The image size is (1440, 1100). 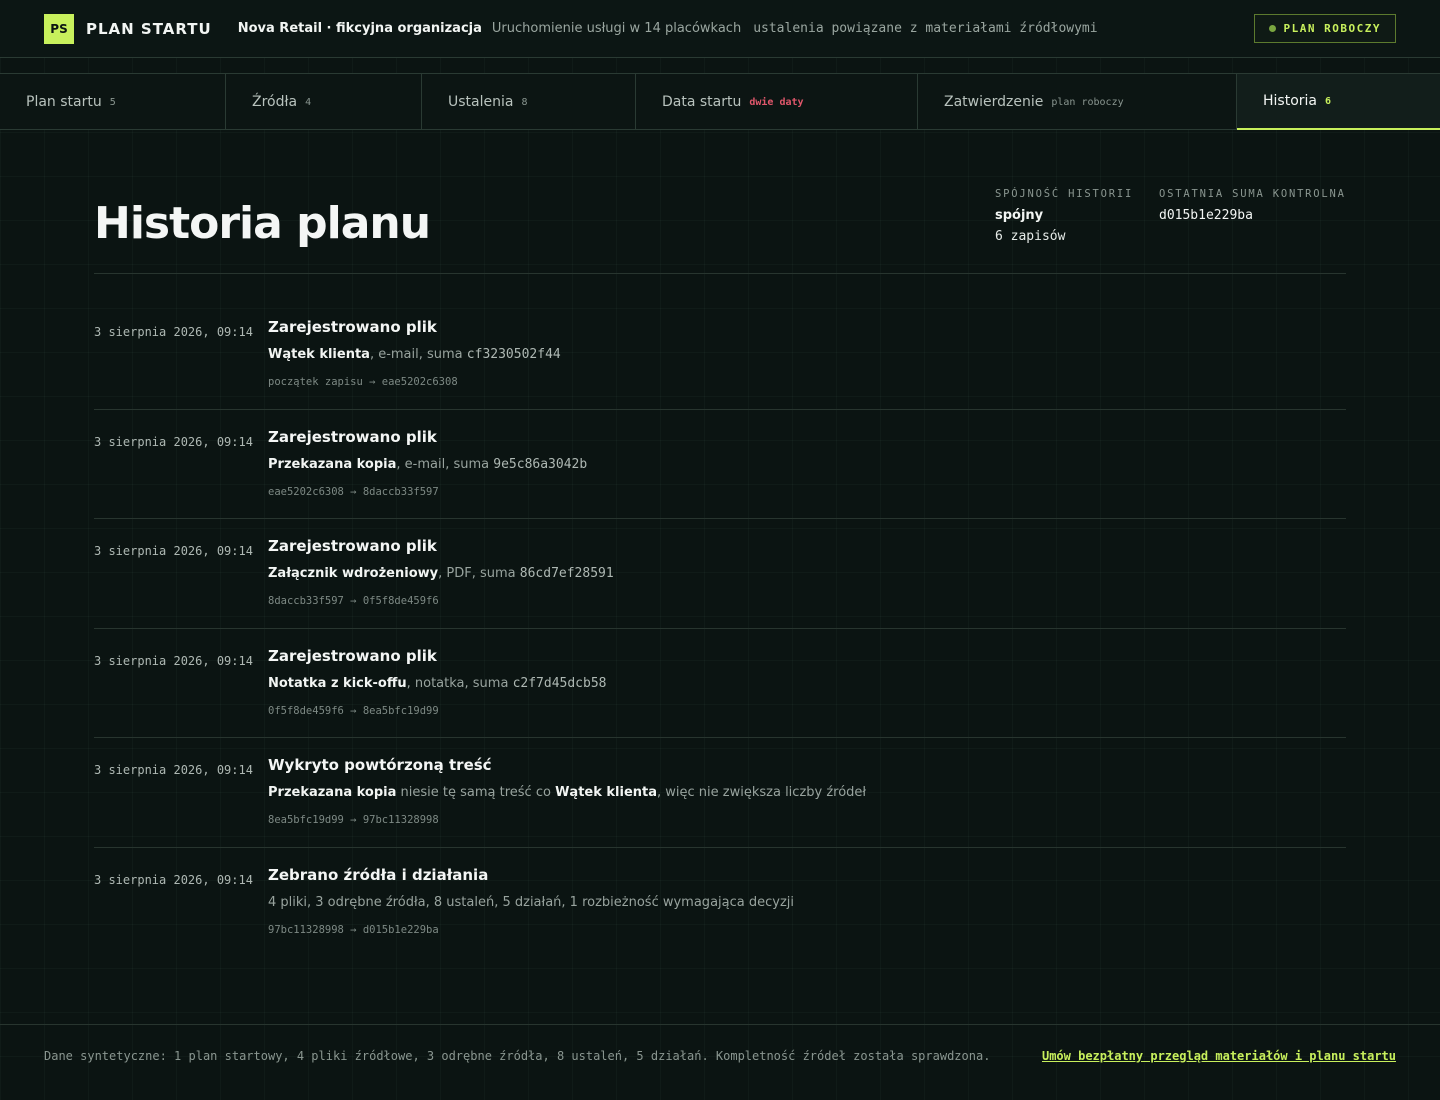 What do you see at coordinates (353, 492) in the screenshot?
I see `hash-chain: eae5202c6308 → 8daccb33f597` at bounding box center [353, 492].